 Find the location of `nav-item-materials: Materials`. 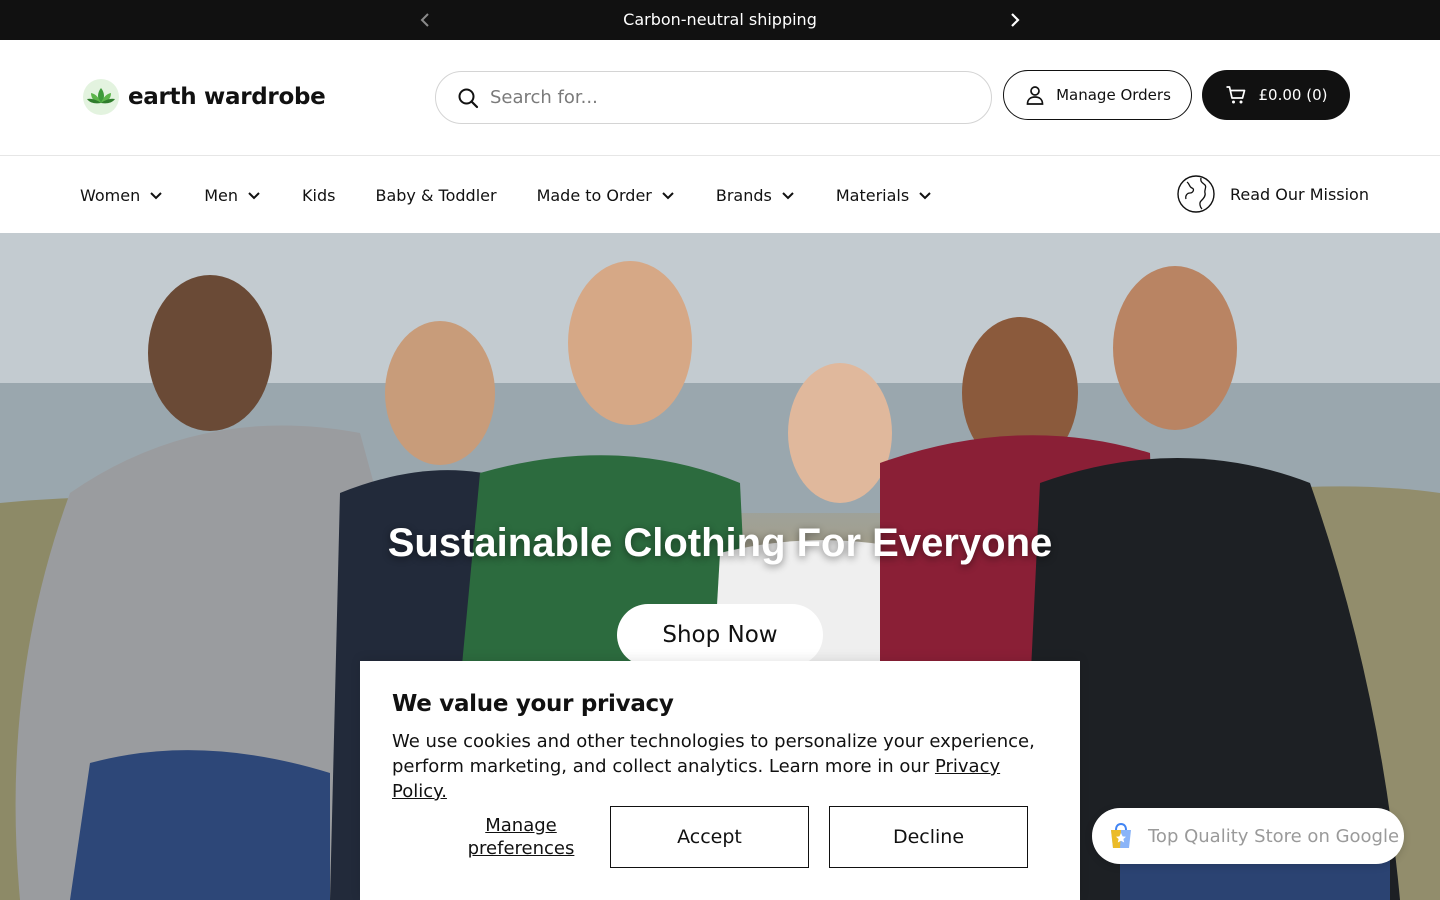

nav-item-materials: Materials is located at coordinates (884, 195).